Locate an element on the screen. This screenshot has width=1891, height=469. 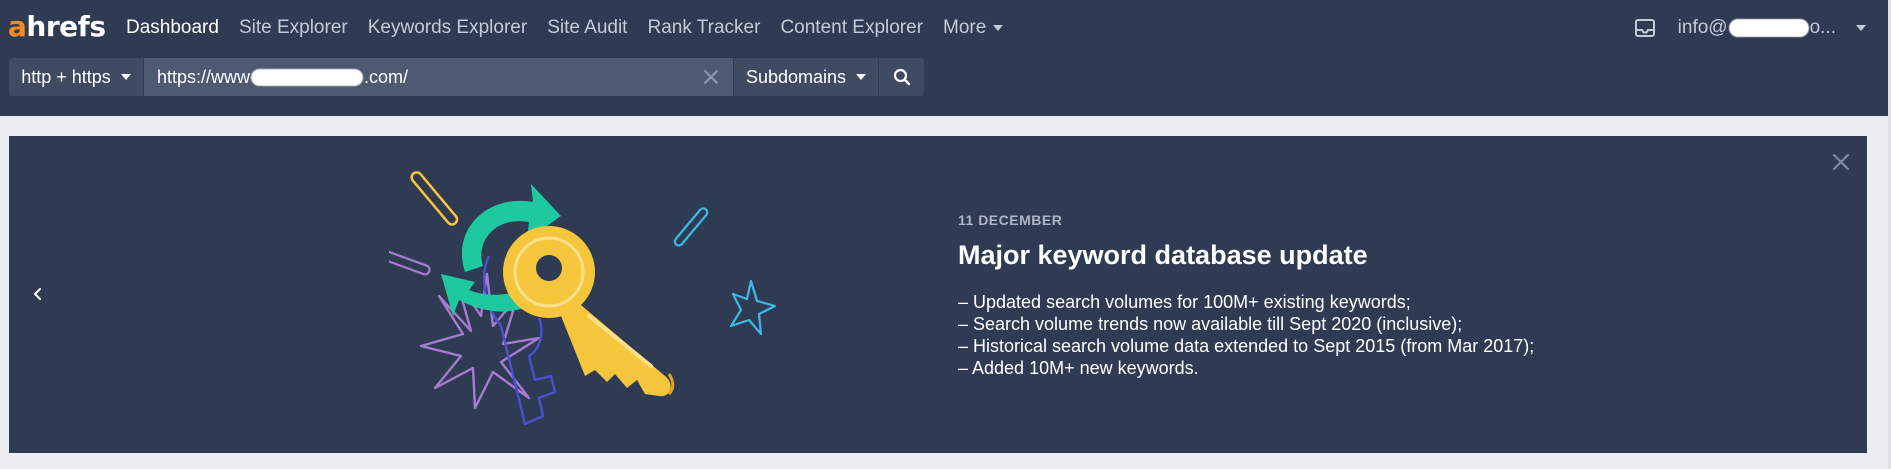
protocol-select: http + https is located at coordinates (76, 77).